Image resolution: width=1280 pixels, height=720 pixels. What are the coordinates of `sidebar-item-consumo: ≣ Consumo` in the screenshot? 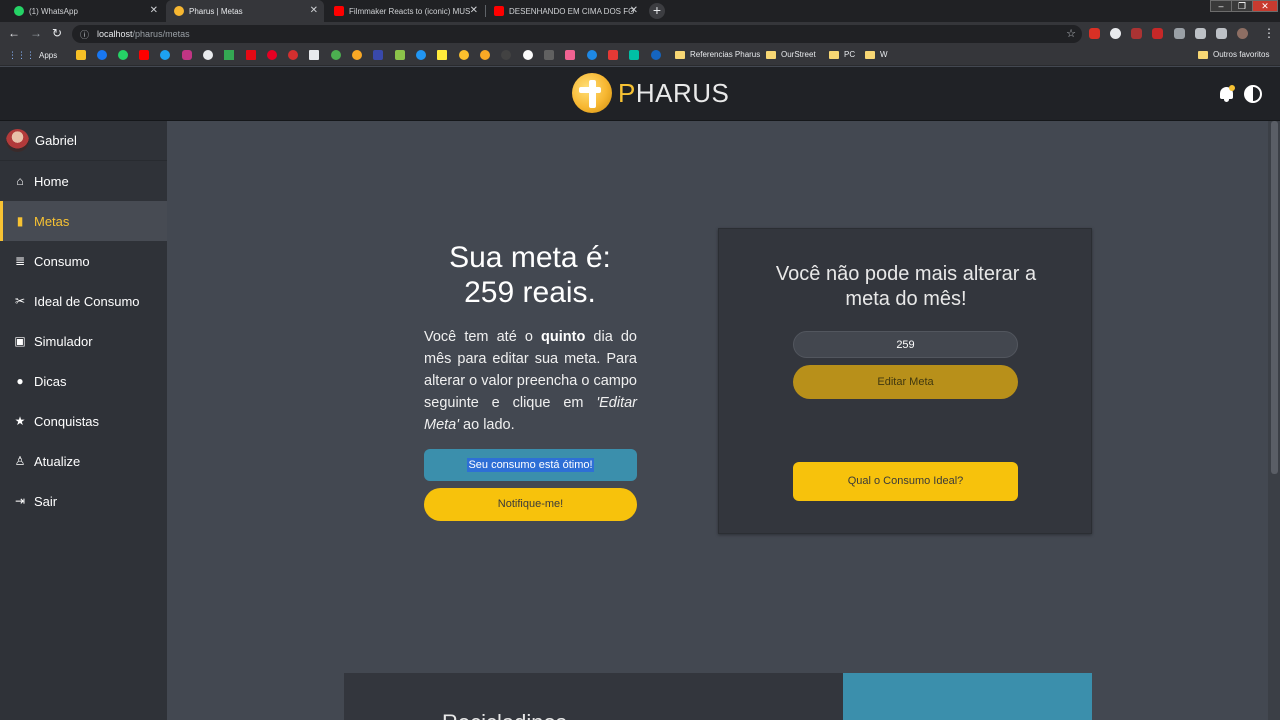 It's located at (83, 261).